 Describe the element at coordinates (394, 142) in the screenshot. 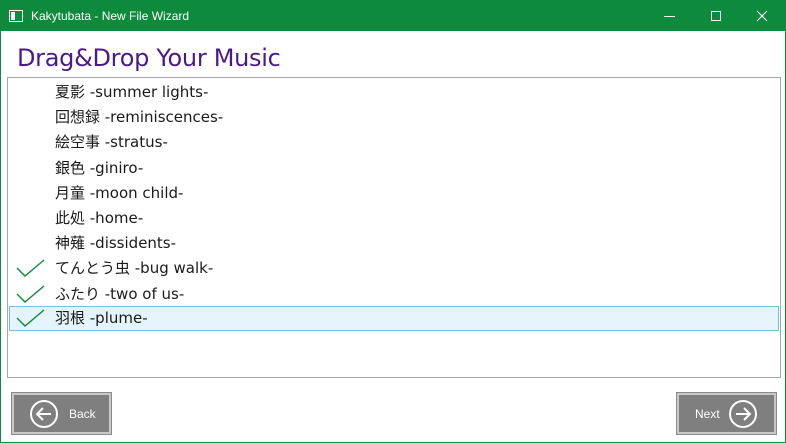

I see `track-row: 絵空事 -stratus-` at that location.